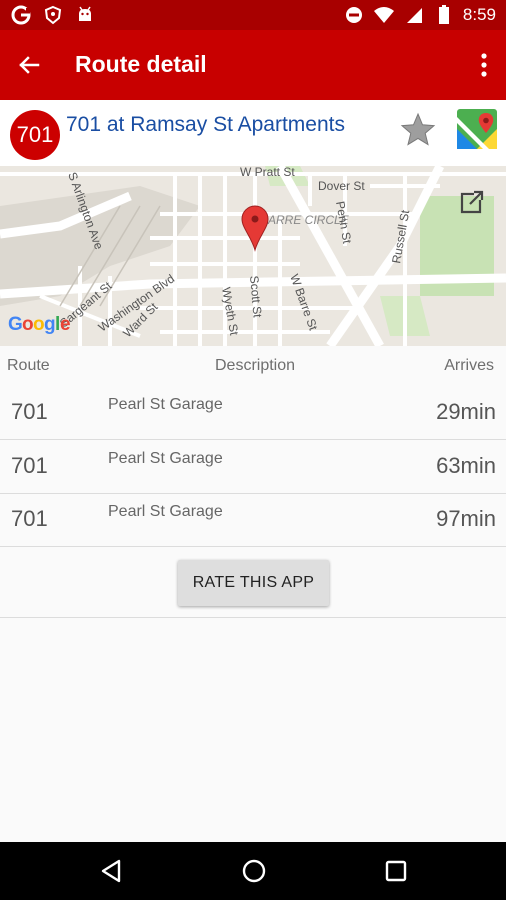 Image resolution: width=506 pixels, height=900 pixels. I want to click on google-logo: G o o g l e, so click(39, 324).